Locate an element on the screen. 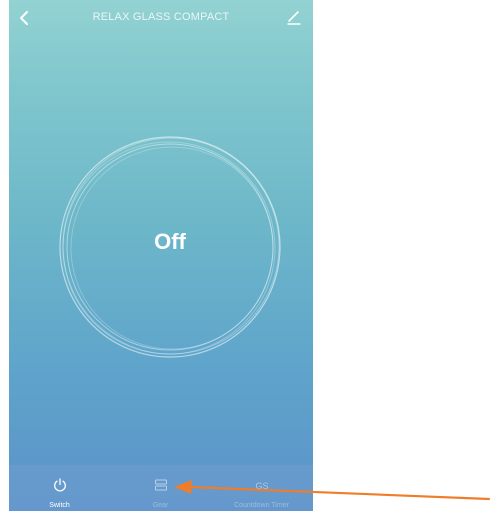 The height and width of the screenshot is (511, 493). tab-countdown-timer-label: Countdown Timer is located at coordinates (261, 505).